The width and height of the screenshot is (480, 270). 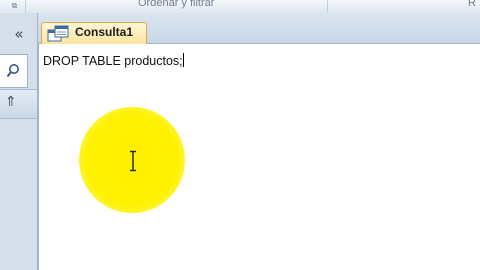 What do you see at coordinates (19, 141) in the screenshot?
I see `navigation-pane: « ⇑` at bounding box center [19, 141].